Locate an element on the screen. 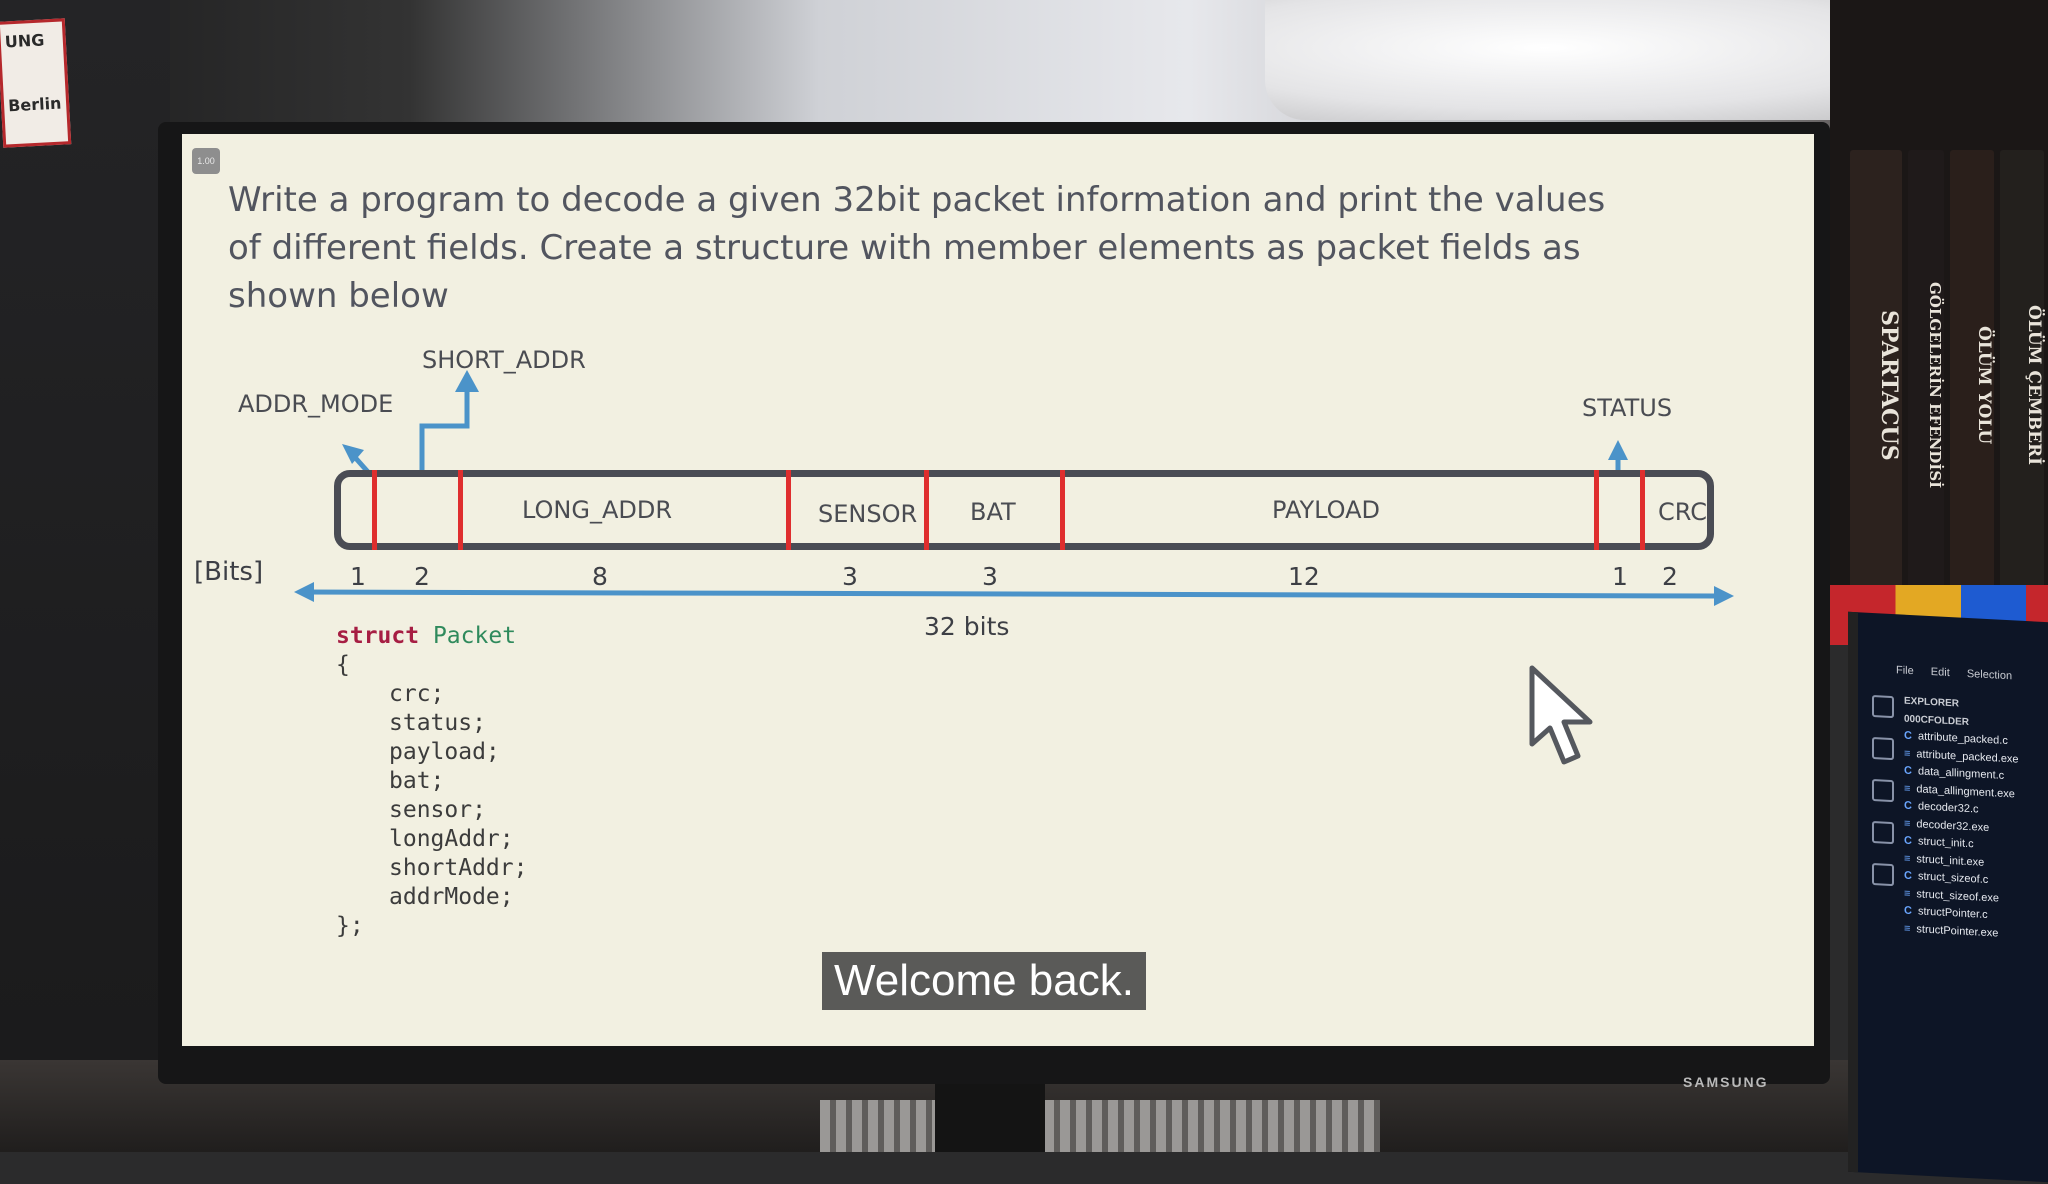 This screenshot has width=2048, height=1184. menu-selection: Selection is located at coordinates (1989, 675).